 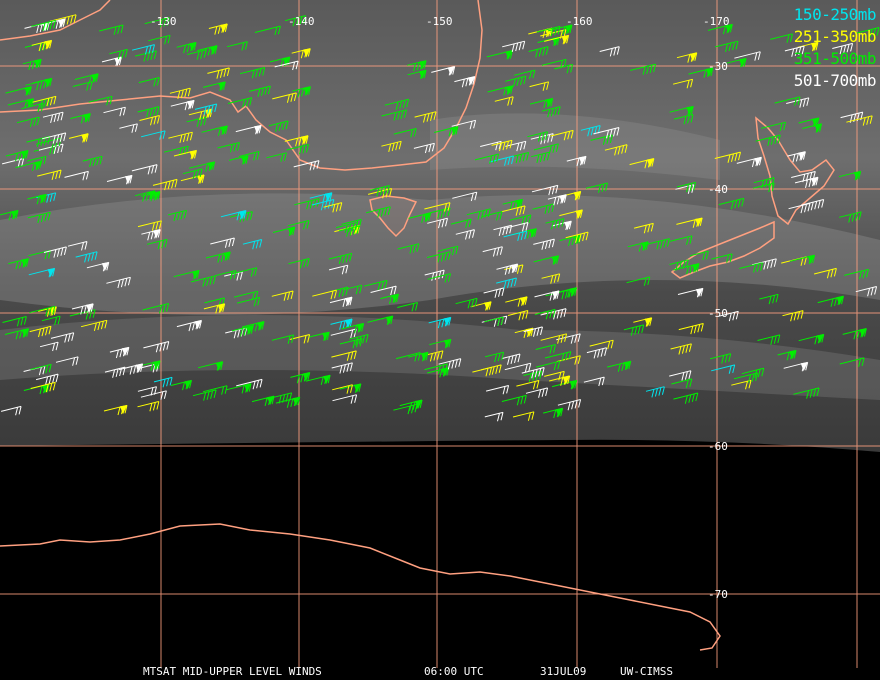 I want to click on time-label: 06:00 UTC, so click(x=454, y=671).